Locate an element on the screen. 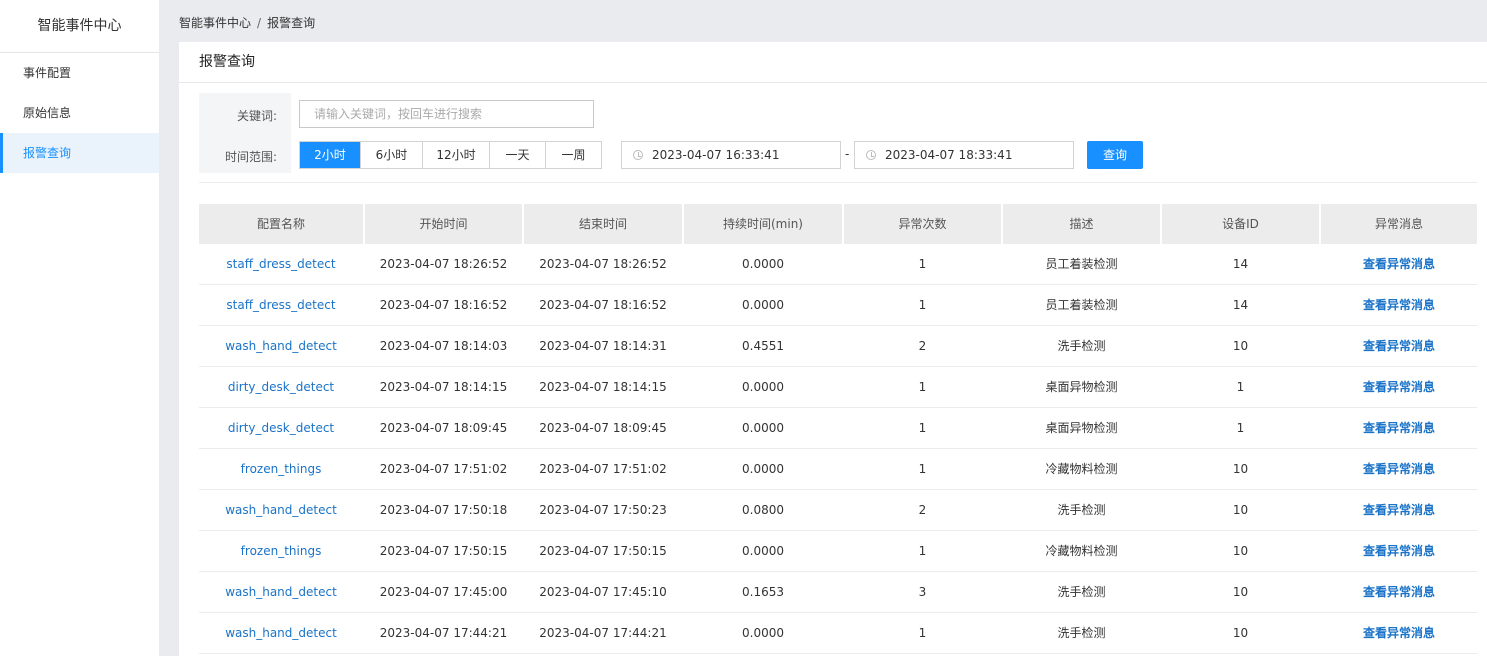 Image resolution: width=1487 pixels, height=656 pixels. cell-end-time: 2023-04-07 17:44:21 is located at coordinates (603, 633).